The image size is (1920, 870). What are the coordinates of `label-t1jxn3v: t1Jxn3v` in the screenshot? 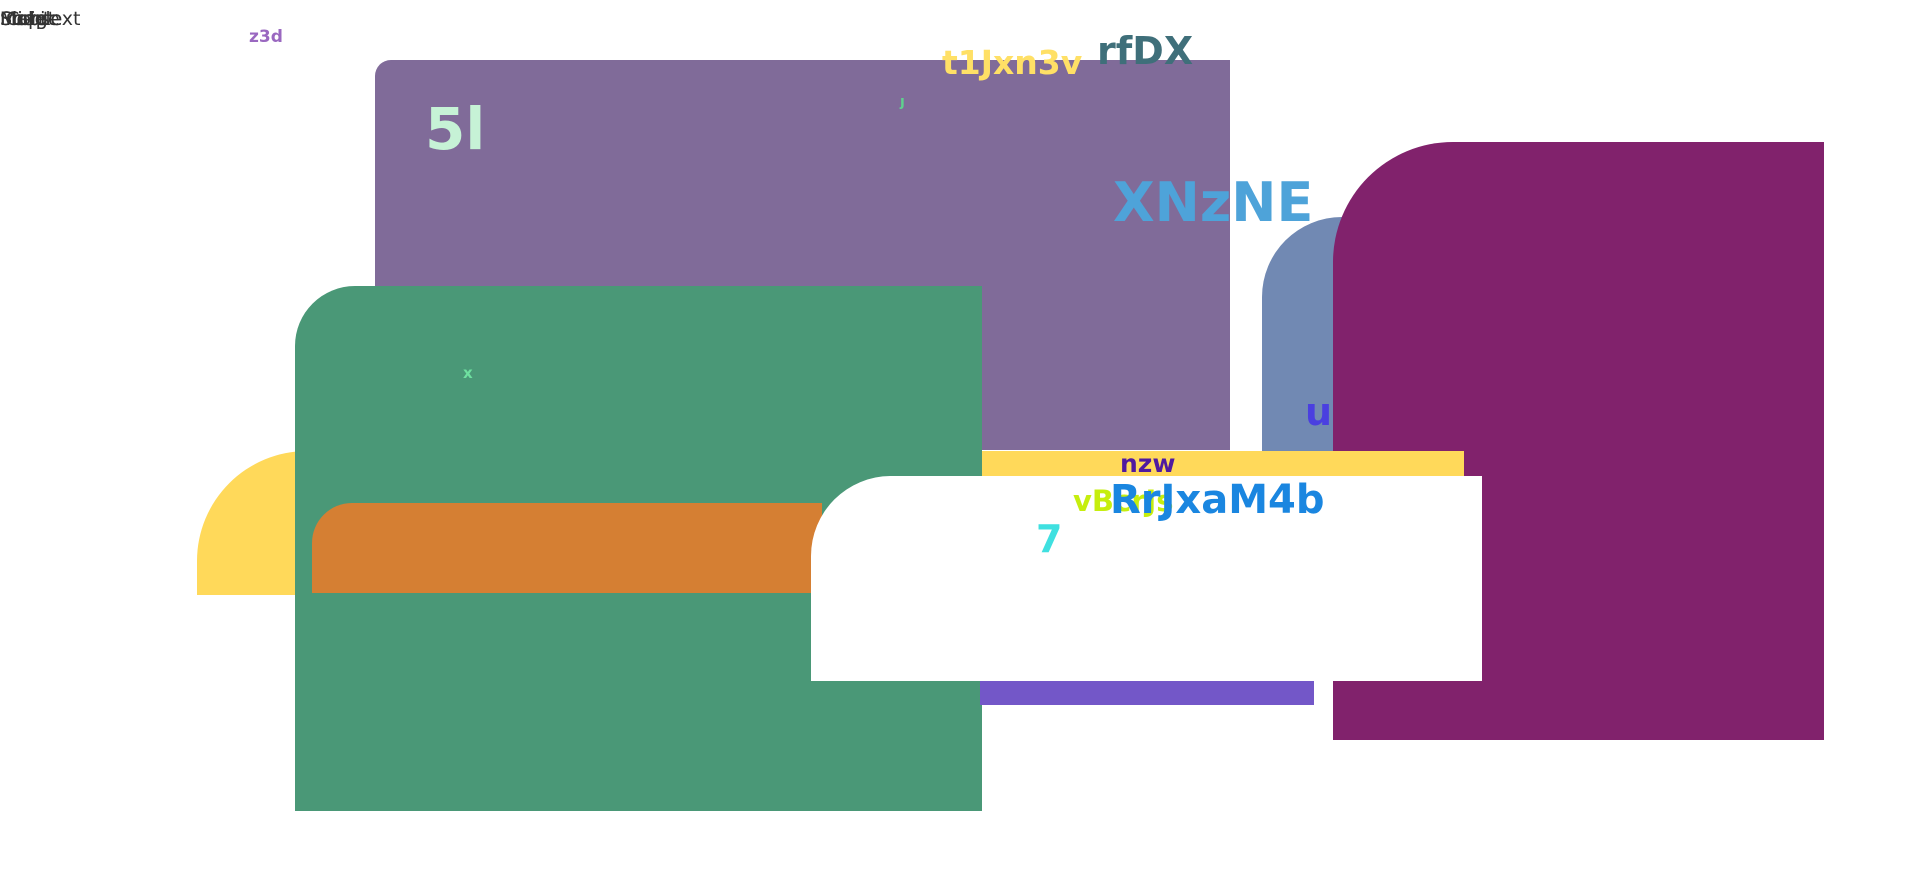 It's located at (1012, 62).